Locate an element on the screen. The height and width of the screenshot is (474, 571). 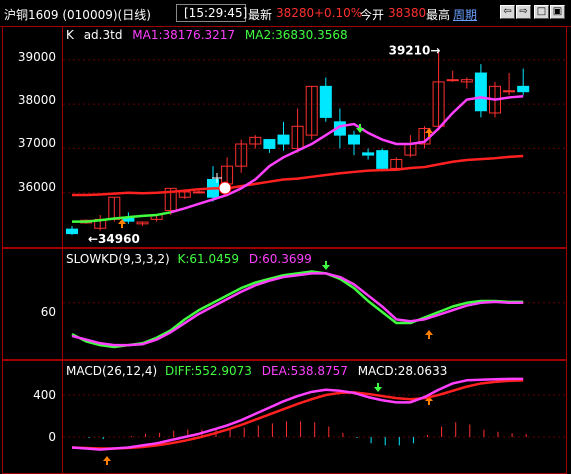
kd-d-line is located at coordinates (297, 309).